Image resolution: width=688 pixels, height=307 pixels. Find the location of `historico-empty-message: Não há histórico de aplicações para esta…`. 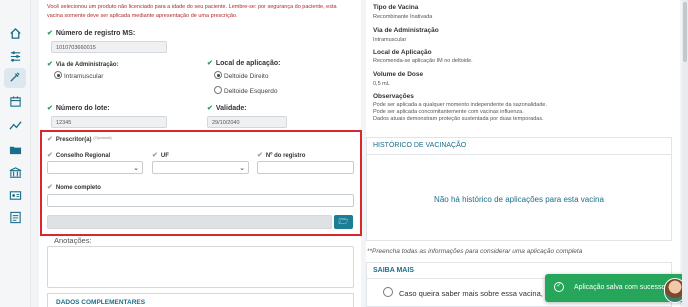

historico-empty-message: Não há histórico de aplicações para esta… is located at coordinates (519, 199).